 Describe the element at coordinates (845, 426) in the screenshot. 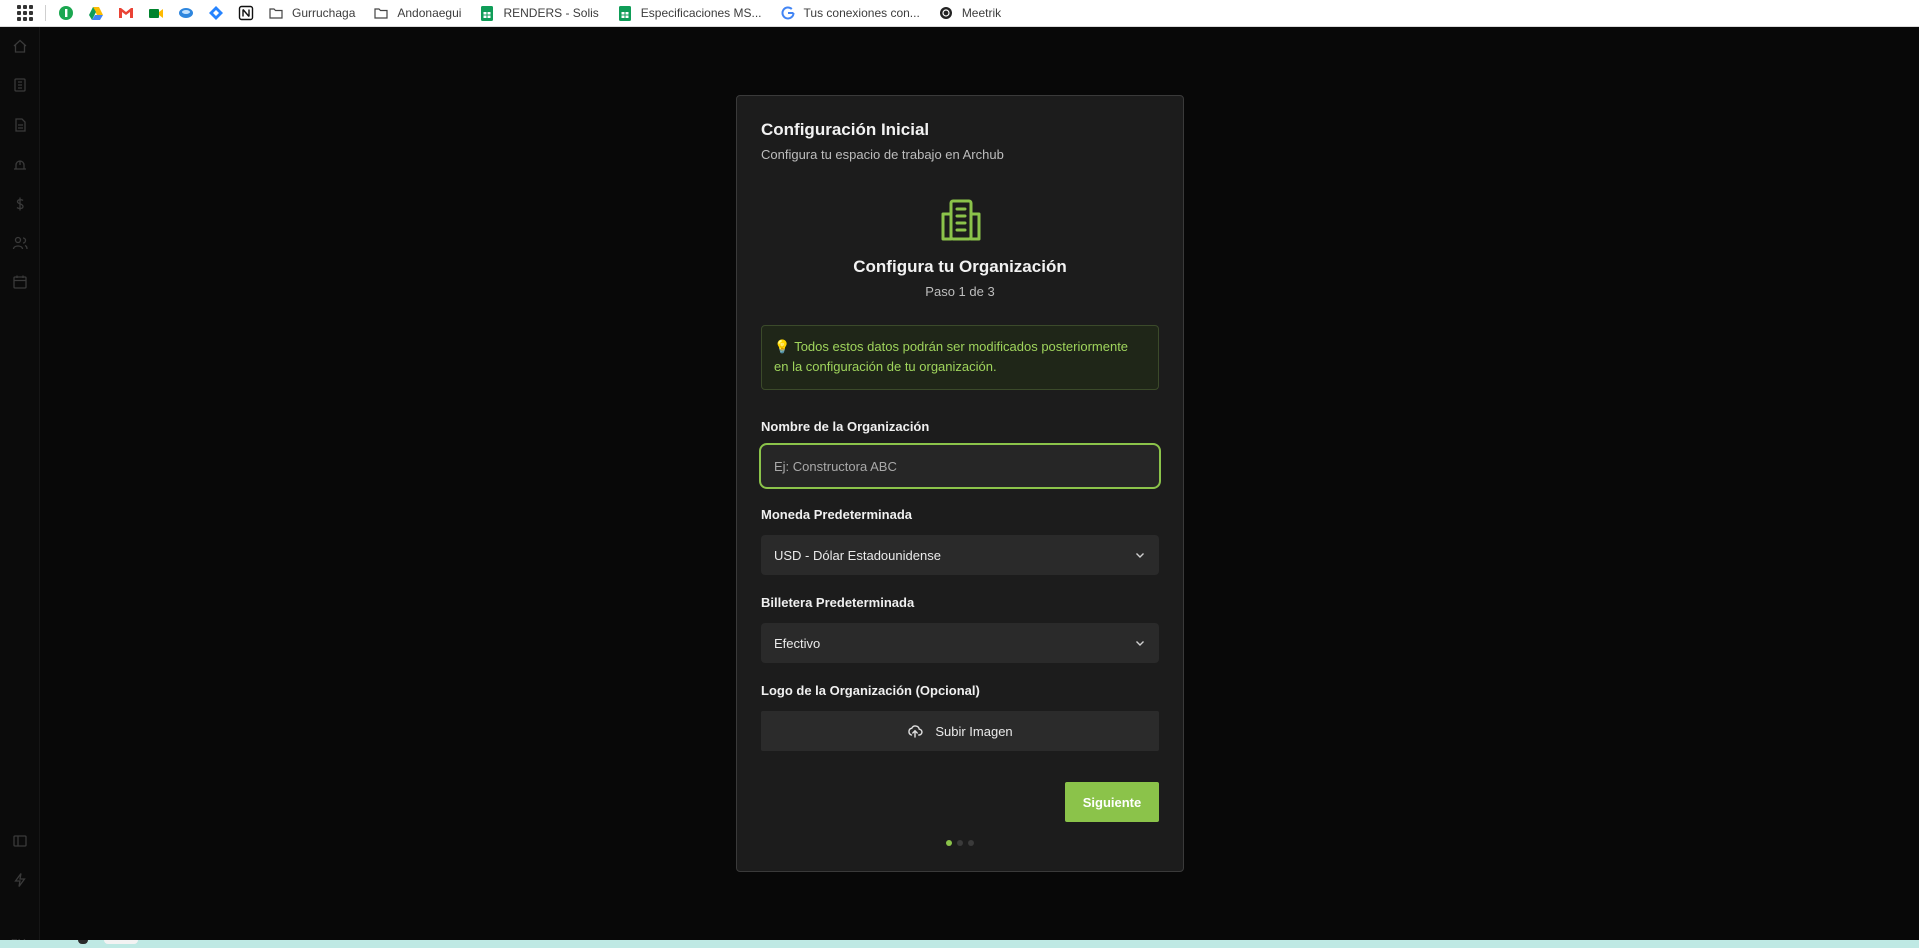

I see `org-name-label: Nombre de la Organización` at that location.